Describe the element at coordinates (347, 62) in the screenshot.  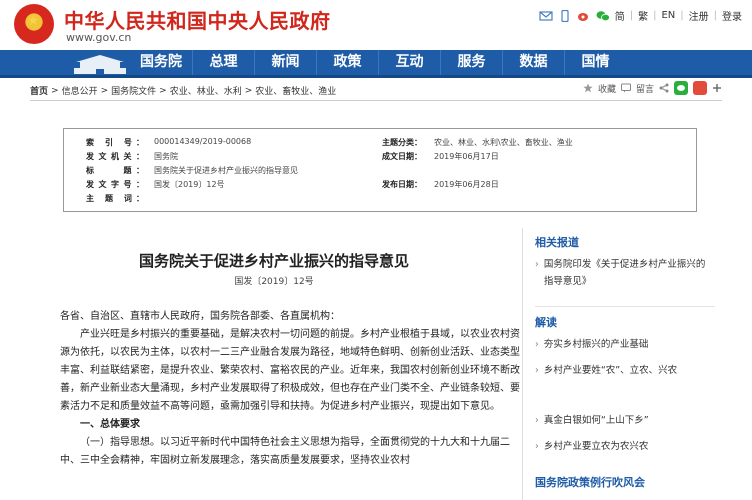
I see `nav-item-policy: 政策` at that location.